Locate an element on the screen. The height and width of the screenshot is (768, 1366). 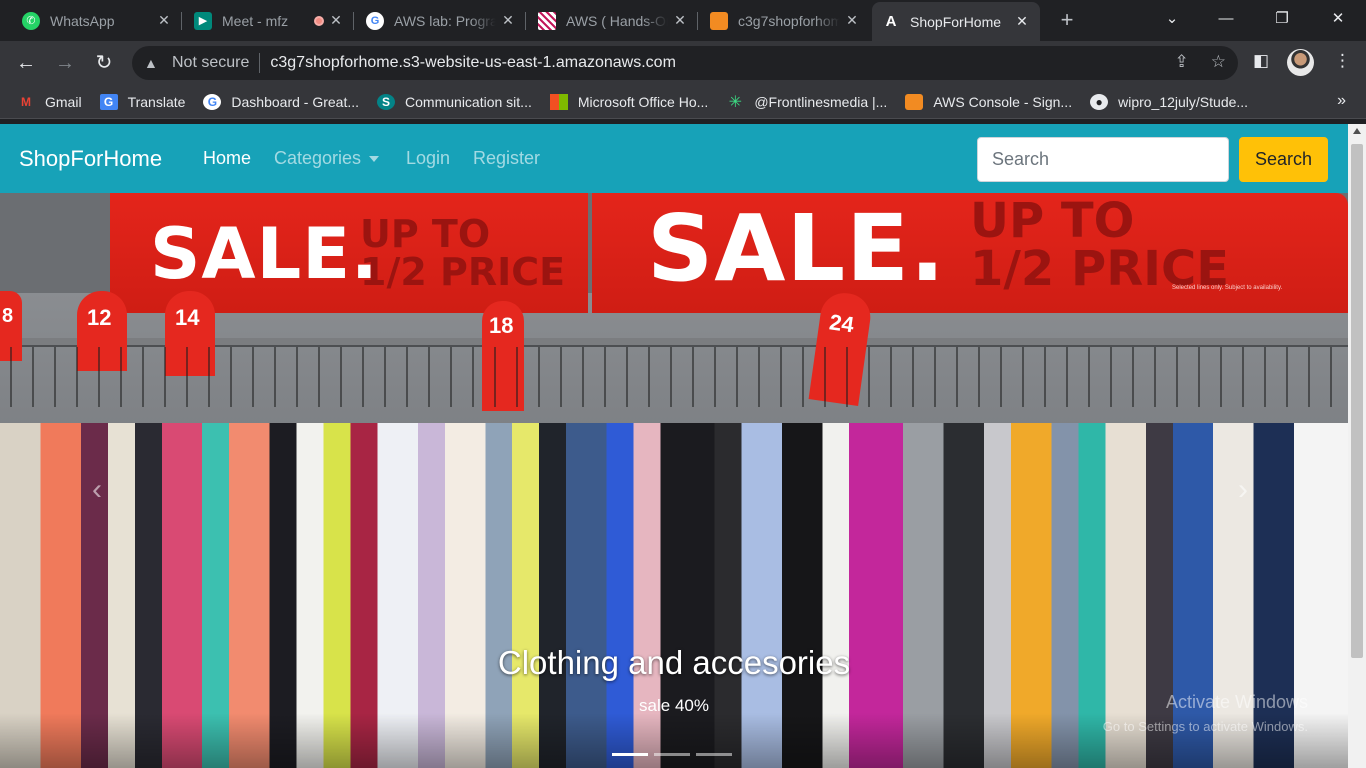
angular-icon: A is located at coordinates (891, 21).